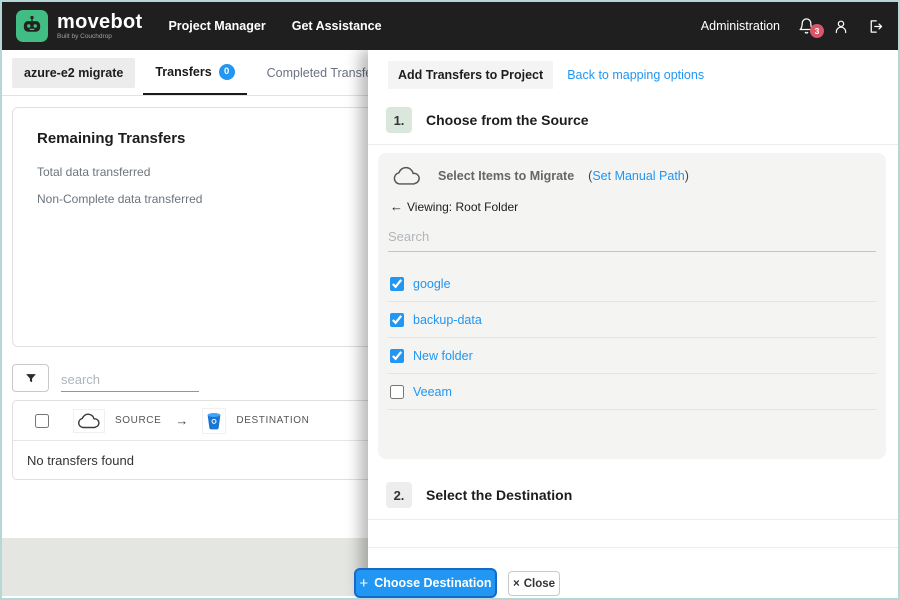 The height and width of the screenshot is (600, 900). What do you see at coordinates (130, 380) in the screenshot?
I see `transfers-search-input` at bounding box center [130, 380].